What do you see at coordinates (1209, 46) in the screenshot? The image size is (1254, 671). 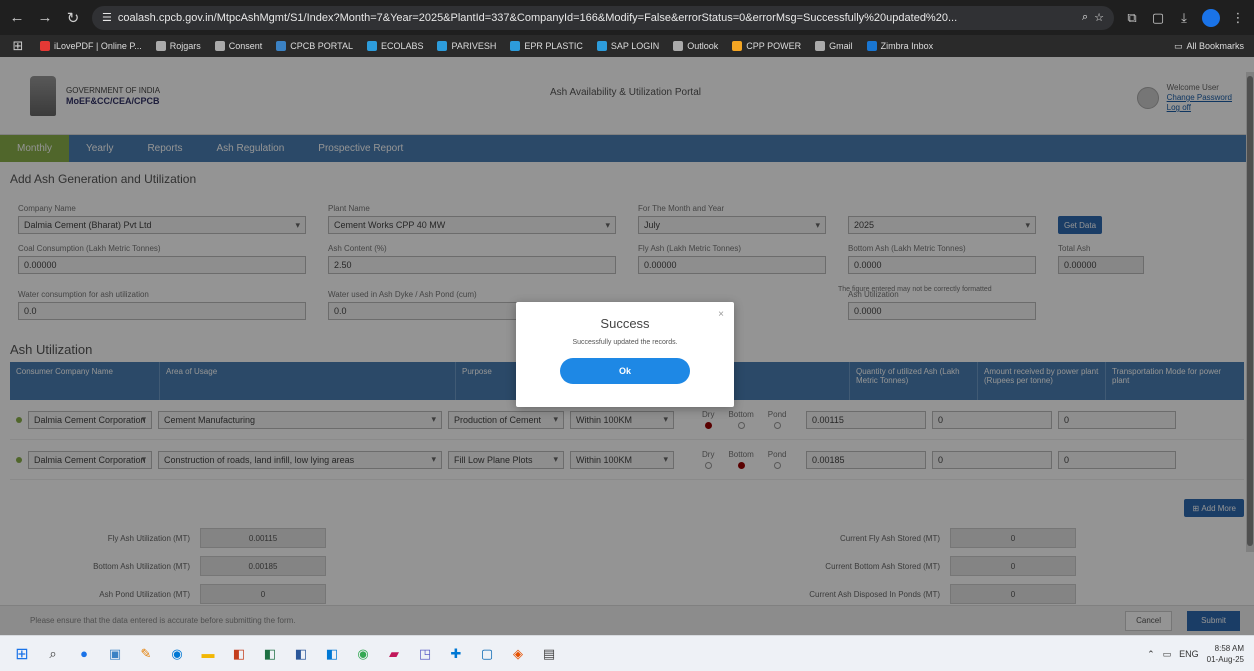 I see `all-bookmarks: ▭ All Bookmarks` at bounding box center [1209, 46].